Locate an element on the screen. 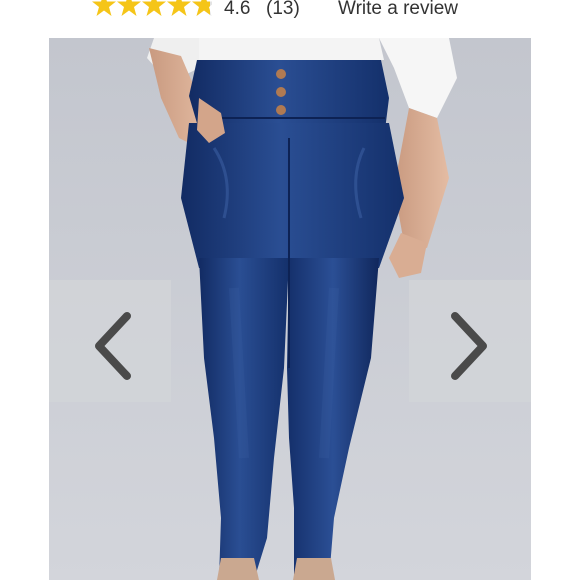  next-image-button is located at coordinates (470, 341).